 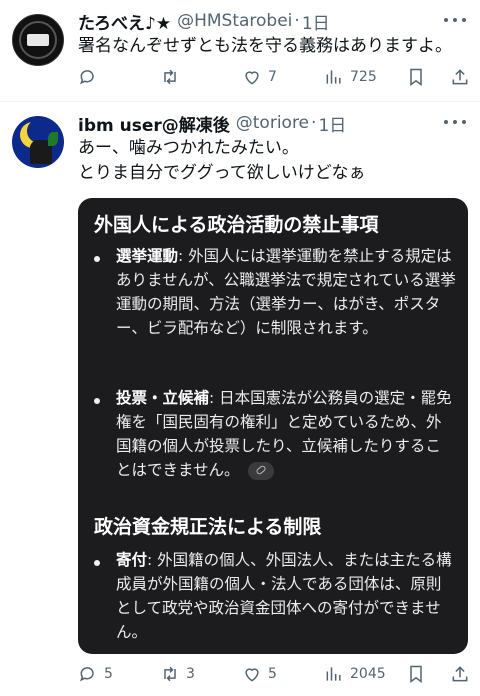 I want to click on card-heading: 政治資金規正法による制限, so click(x=208, y=527).